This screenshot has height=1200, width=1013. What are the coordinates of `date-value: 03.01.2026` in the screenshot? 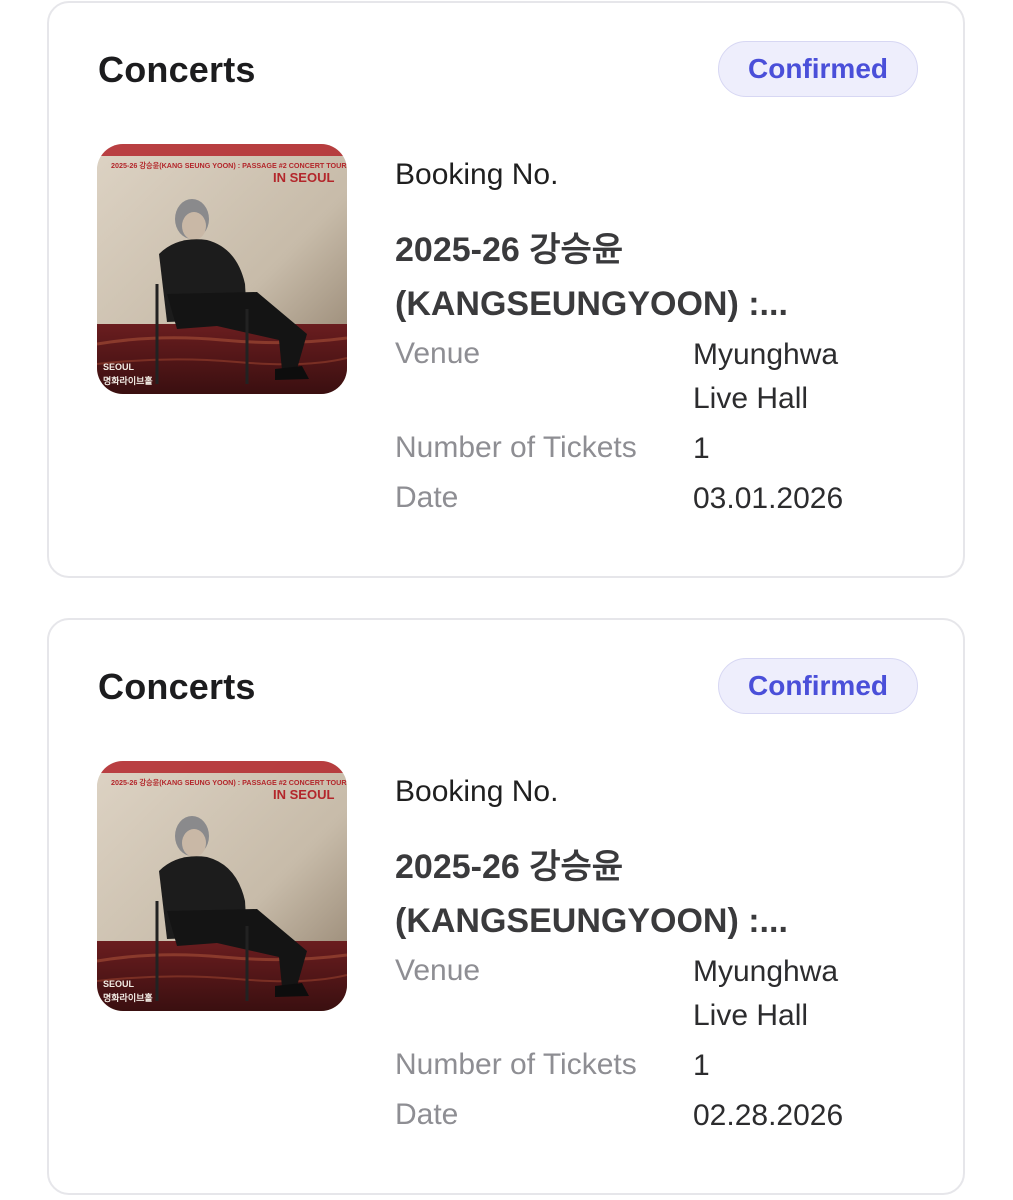 It's located at (768, 498).